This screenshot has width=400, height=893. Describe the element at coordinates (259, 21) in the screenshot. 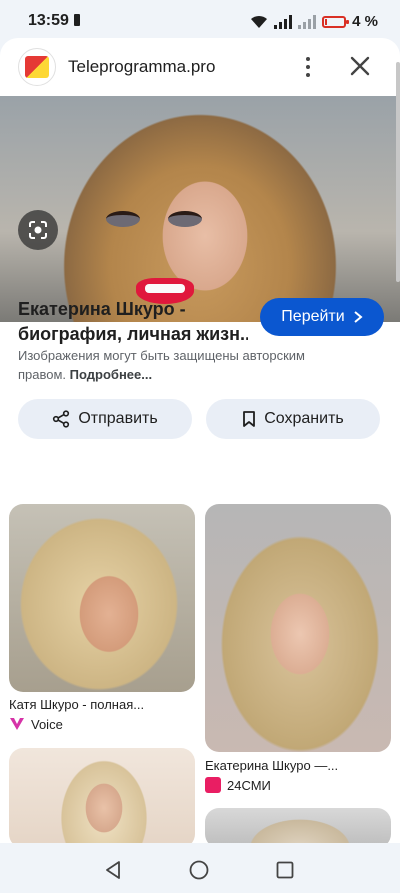

I see `wifi-icon` at that location.